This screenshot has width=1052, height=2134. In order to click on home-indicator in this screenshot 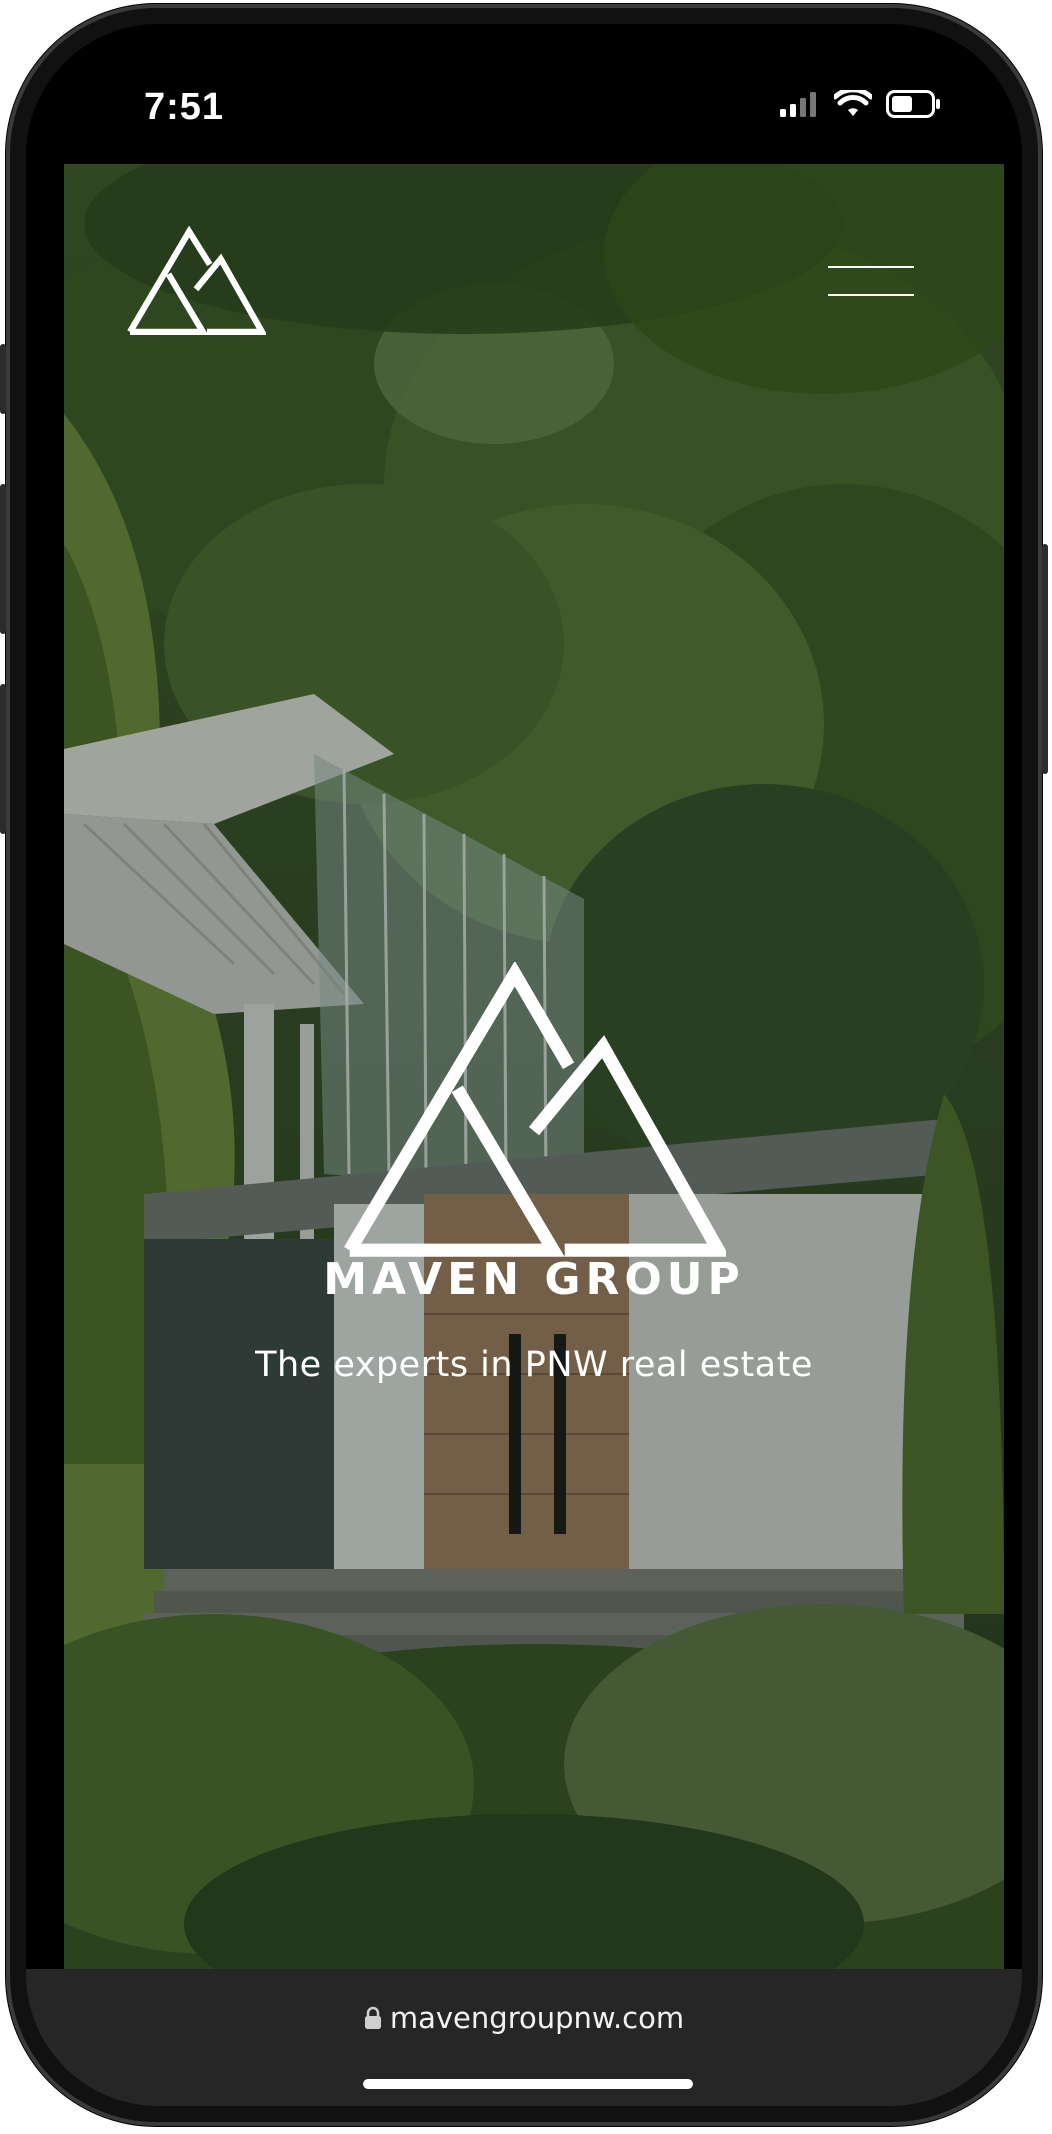, I will do `click(528, 2084)`.